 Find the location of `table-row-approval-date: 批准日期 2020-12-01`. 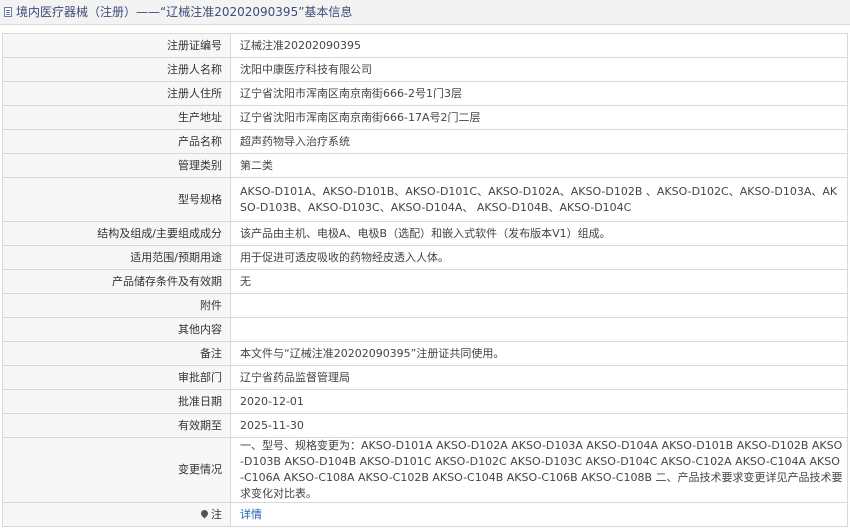

table-row-approval-date: 批准日期 2020-12-01 is located at coordinates (425, 401).